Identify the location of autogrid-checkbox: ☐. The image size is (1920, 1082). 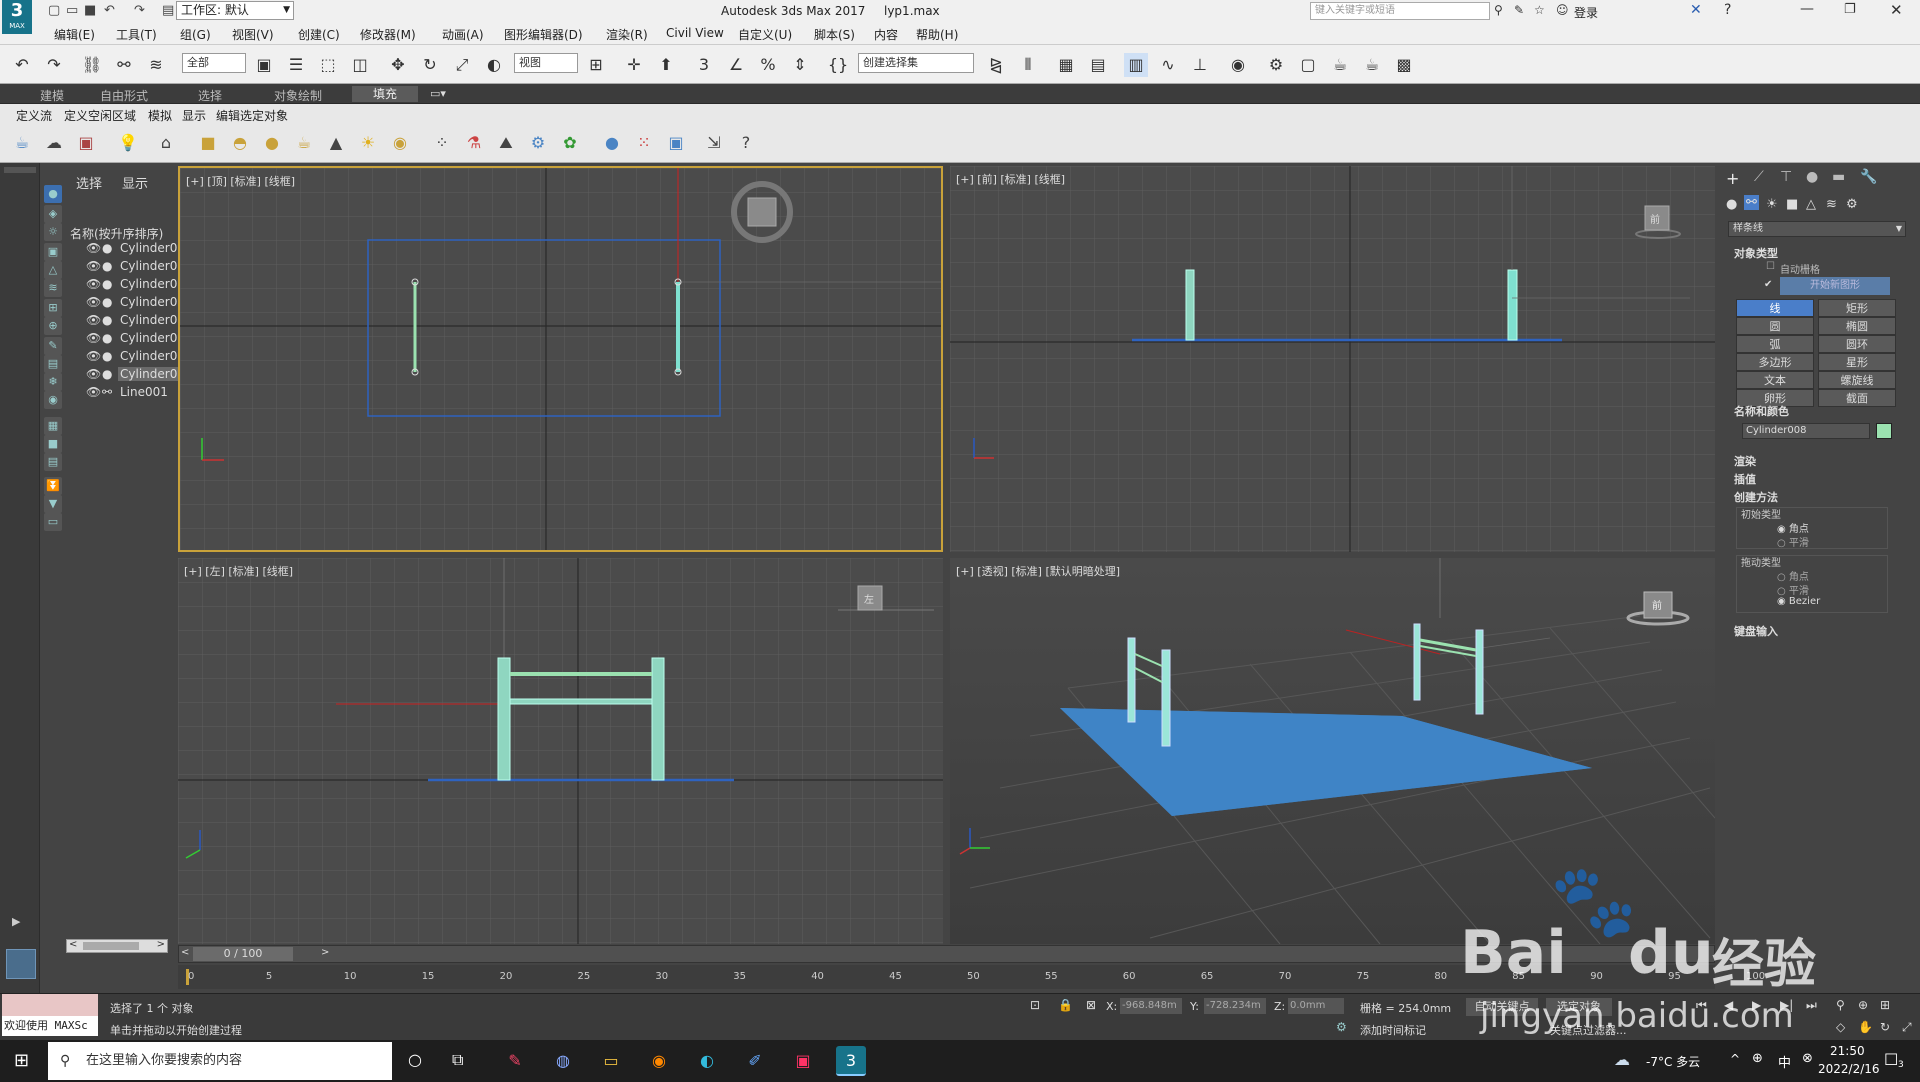
(1770, 266).